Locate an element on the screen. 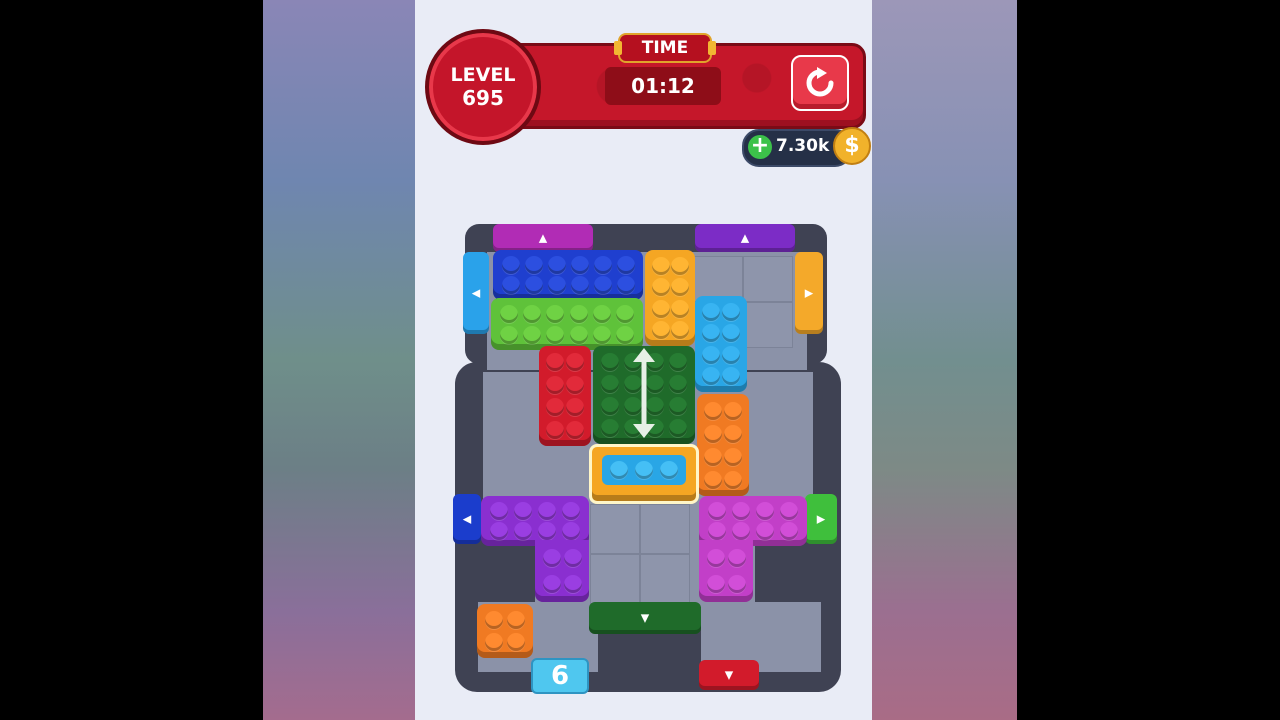  plus-icon: + is located at coordinates (760, 147).